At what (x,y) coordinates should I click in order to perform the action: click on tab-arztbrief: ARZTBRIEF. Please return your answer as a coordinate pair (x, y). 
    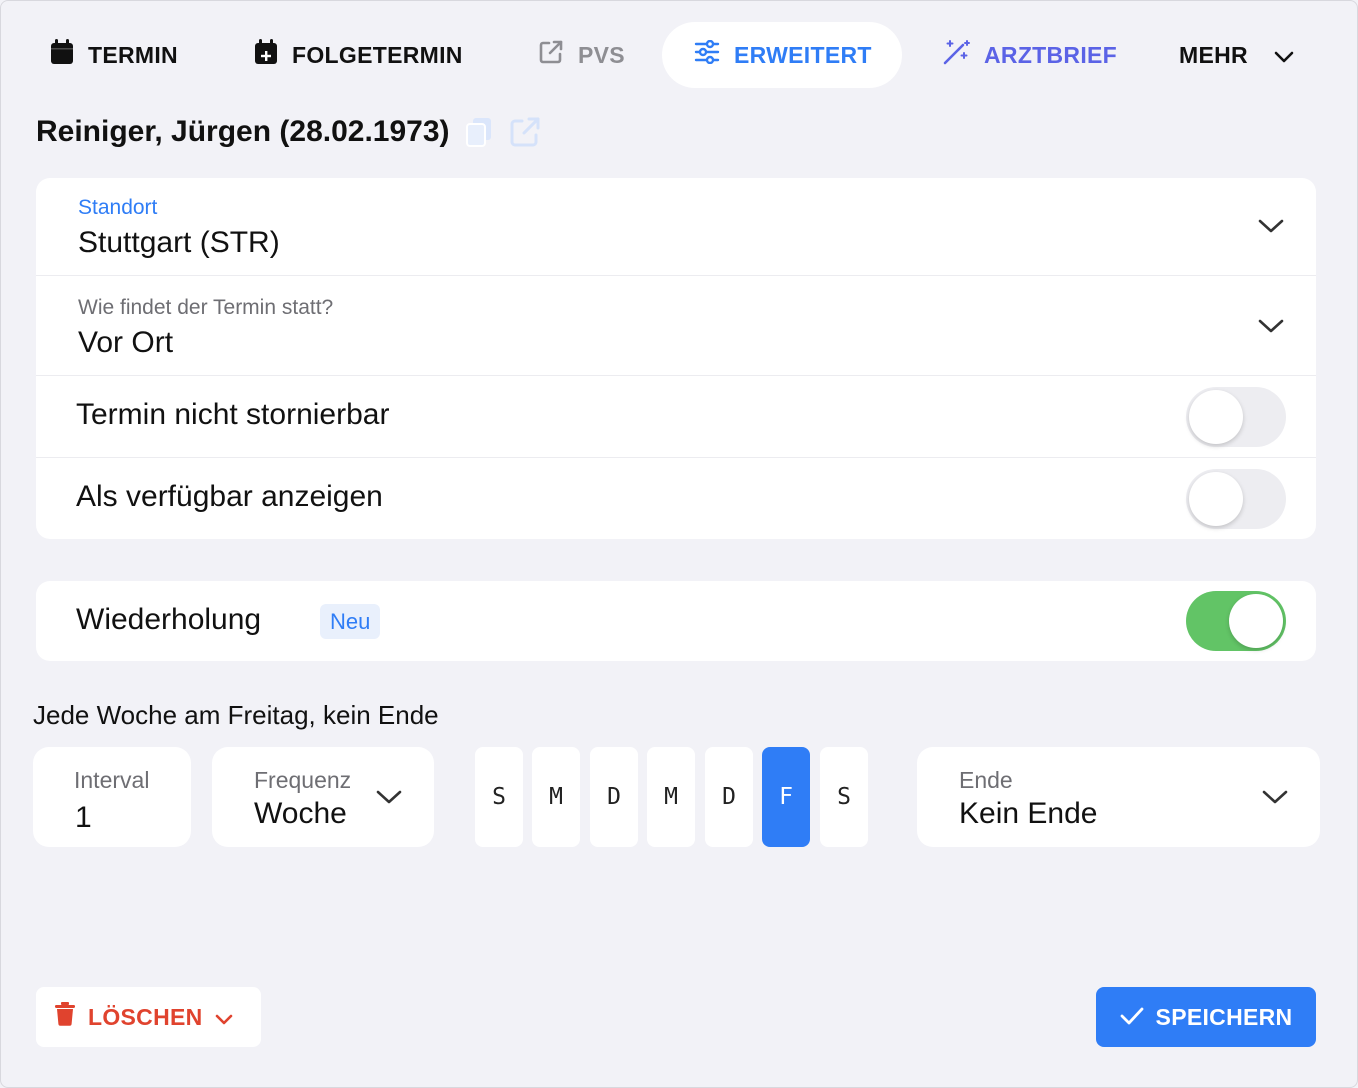
    Looking at the image, I should click on (1029, 55).